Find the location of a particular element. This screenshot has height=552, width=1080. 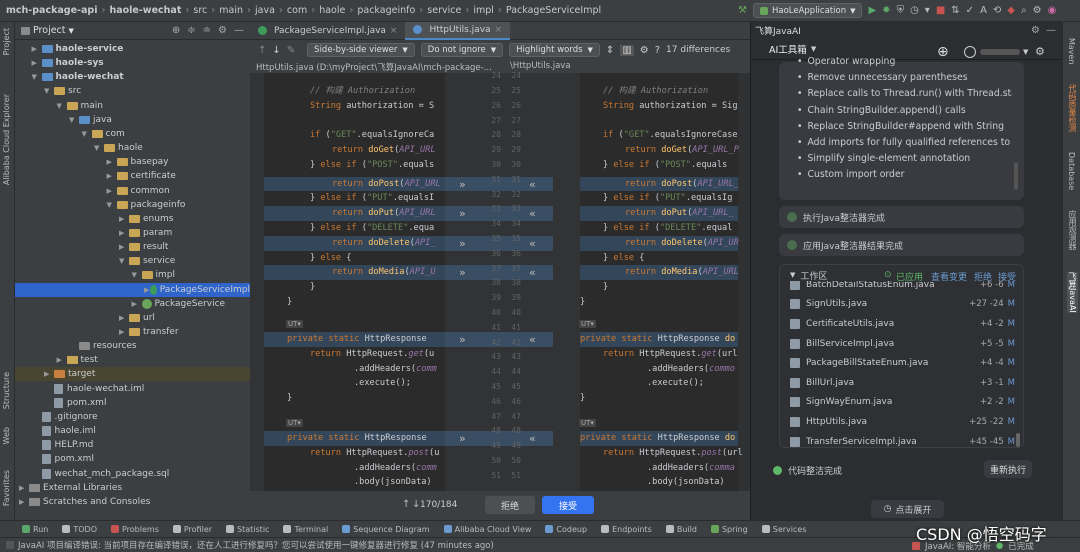

tree-item: ▼ haole is located at coordinates (118, 148).